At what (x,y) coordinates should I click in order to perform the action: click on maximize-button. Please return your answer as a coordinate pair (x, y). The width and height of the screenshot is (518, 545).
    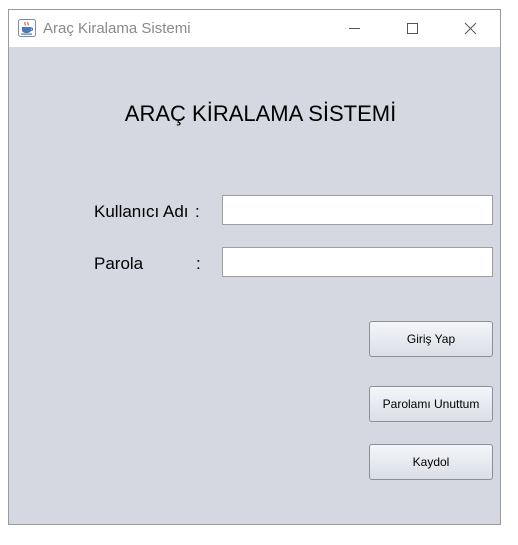
    Looking at the image, I should click on (412, 28).